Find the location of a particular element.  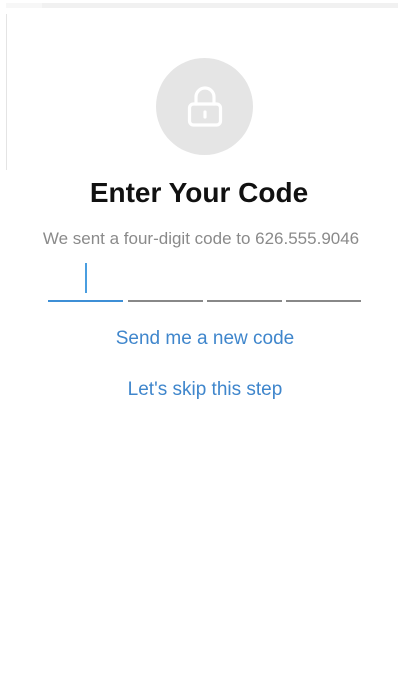

top-edge-tab is located at coordinates (24, 5).